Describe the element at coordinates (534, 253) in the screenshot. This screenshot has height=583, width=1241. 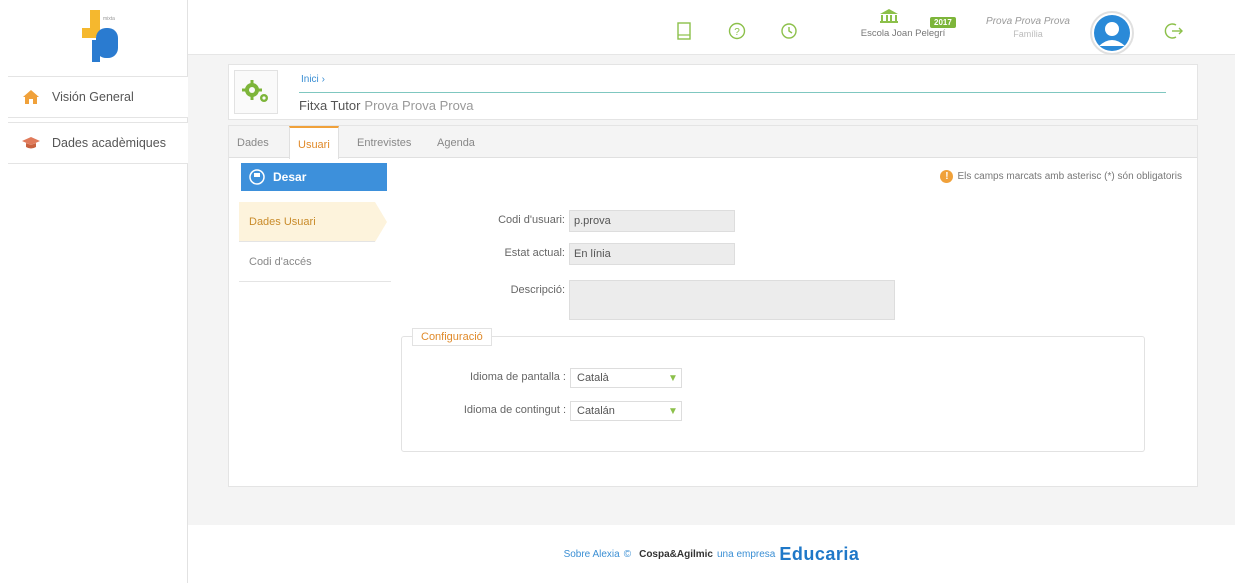
I see `status-label: Estat actual:` at that location.